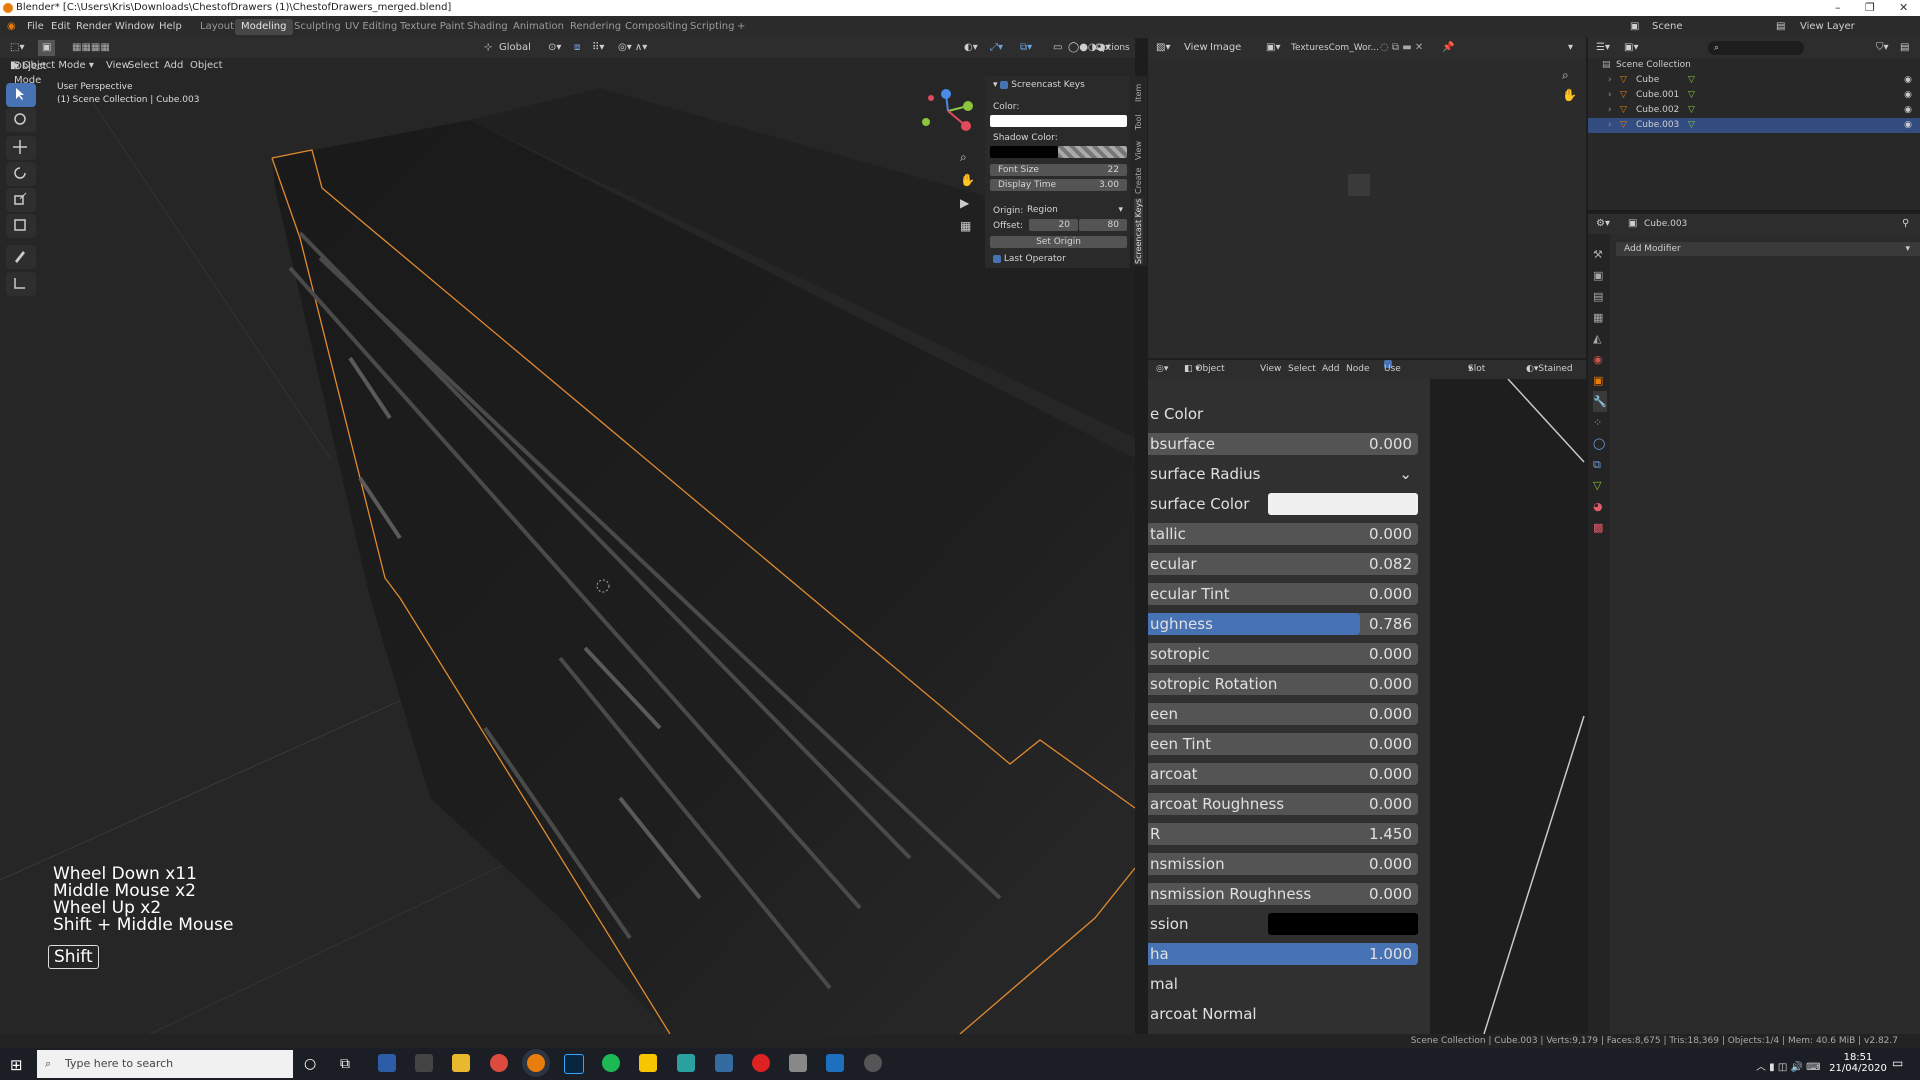 Image resolution: width=1920 pixels, height=1080 pixels. Describe the element at coordinates (1058, 121) in the screenshot. I see `color-swatch` at that location.